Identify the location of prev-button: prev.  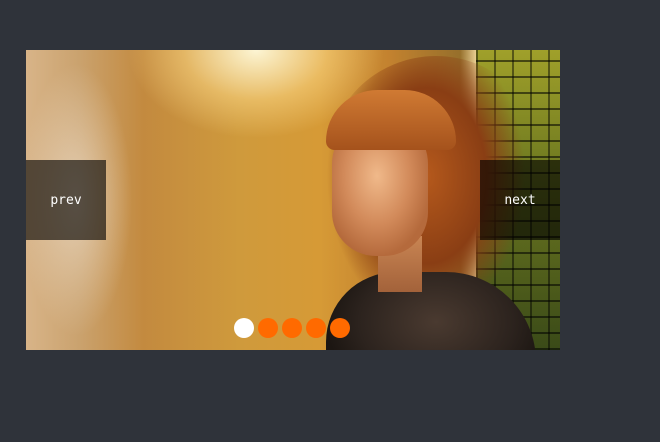
(66, 200).